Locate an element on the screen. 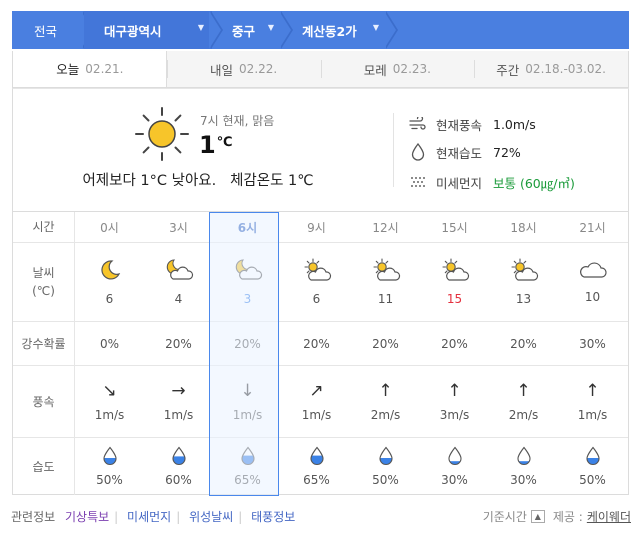  provider-link: 케이웨더 is located at coordinates (609, 516).